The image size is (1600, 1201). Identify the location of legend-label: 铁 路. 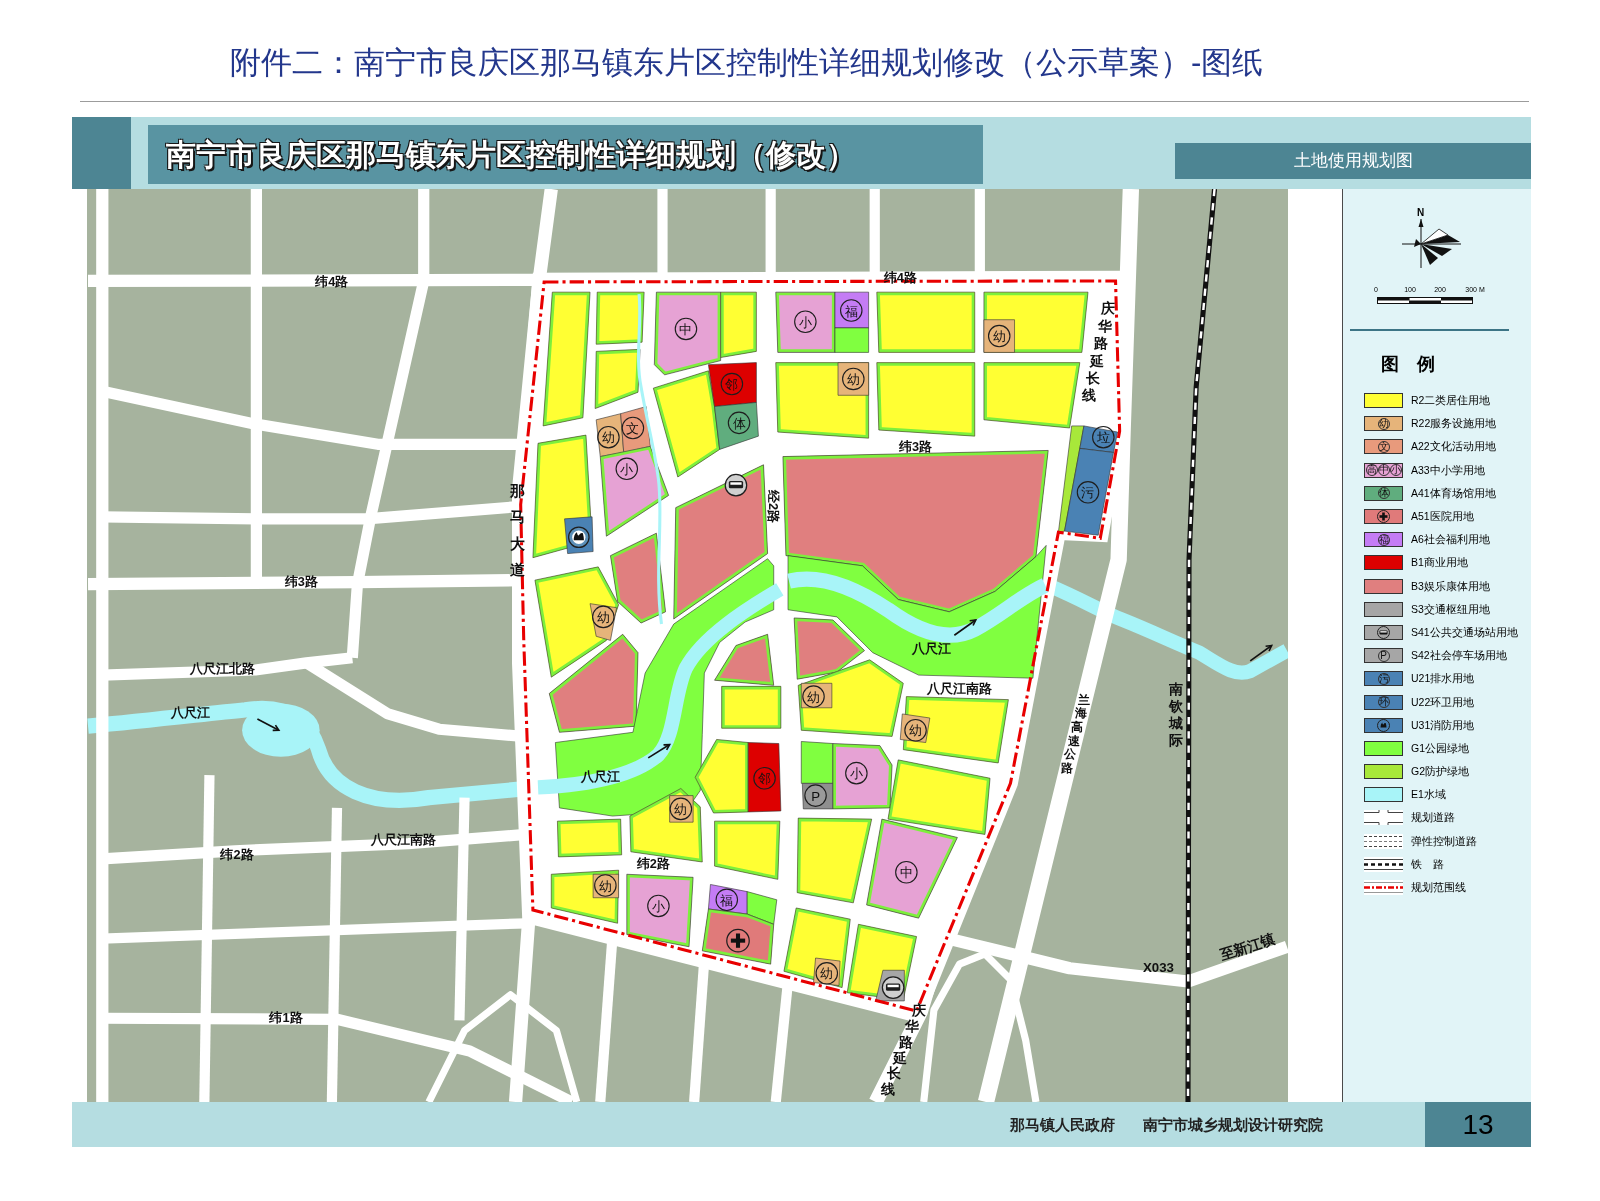
(1427, 864).